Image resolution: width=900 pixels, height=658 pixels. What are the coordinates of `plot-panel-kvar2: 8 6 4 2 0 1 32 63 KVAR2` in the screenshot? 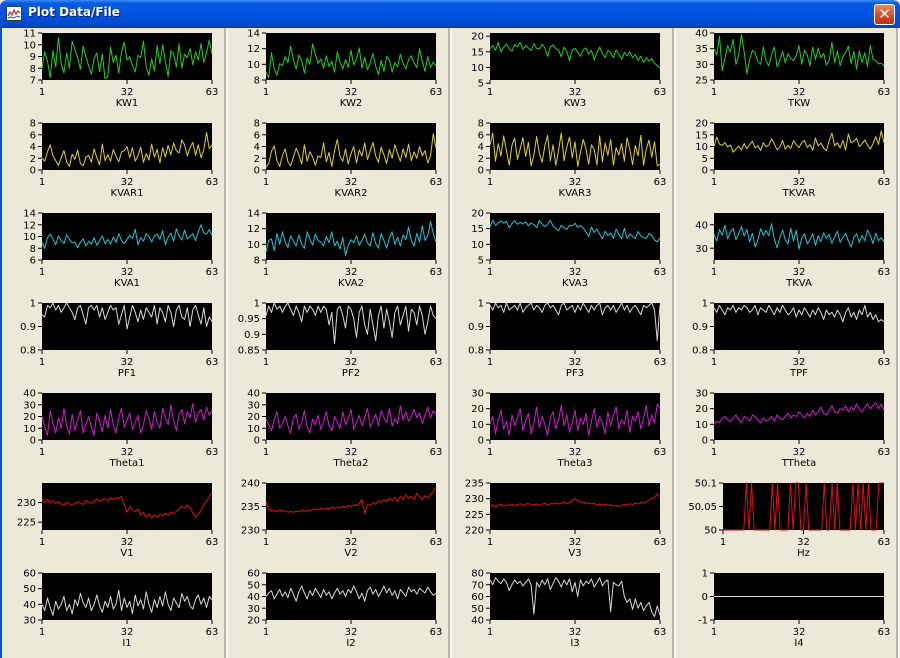 It's located at (340, 163).